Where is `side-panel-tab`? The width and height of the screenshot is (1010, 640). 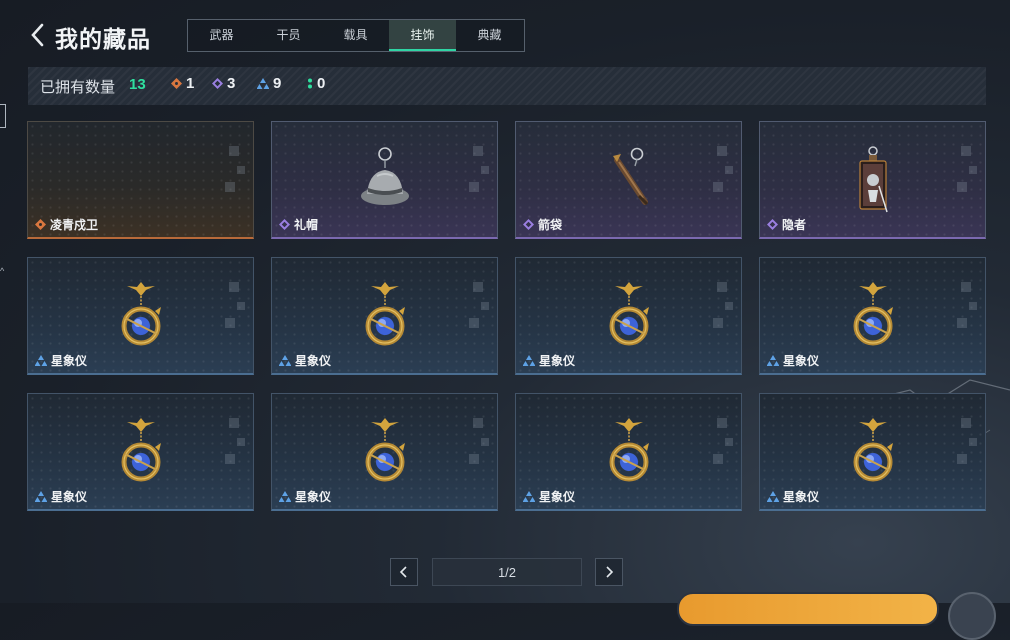 side-panel-tab is located at coordinates (3, 116).